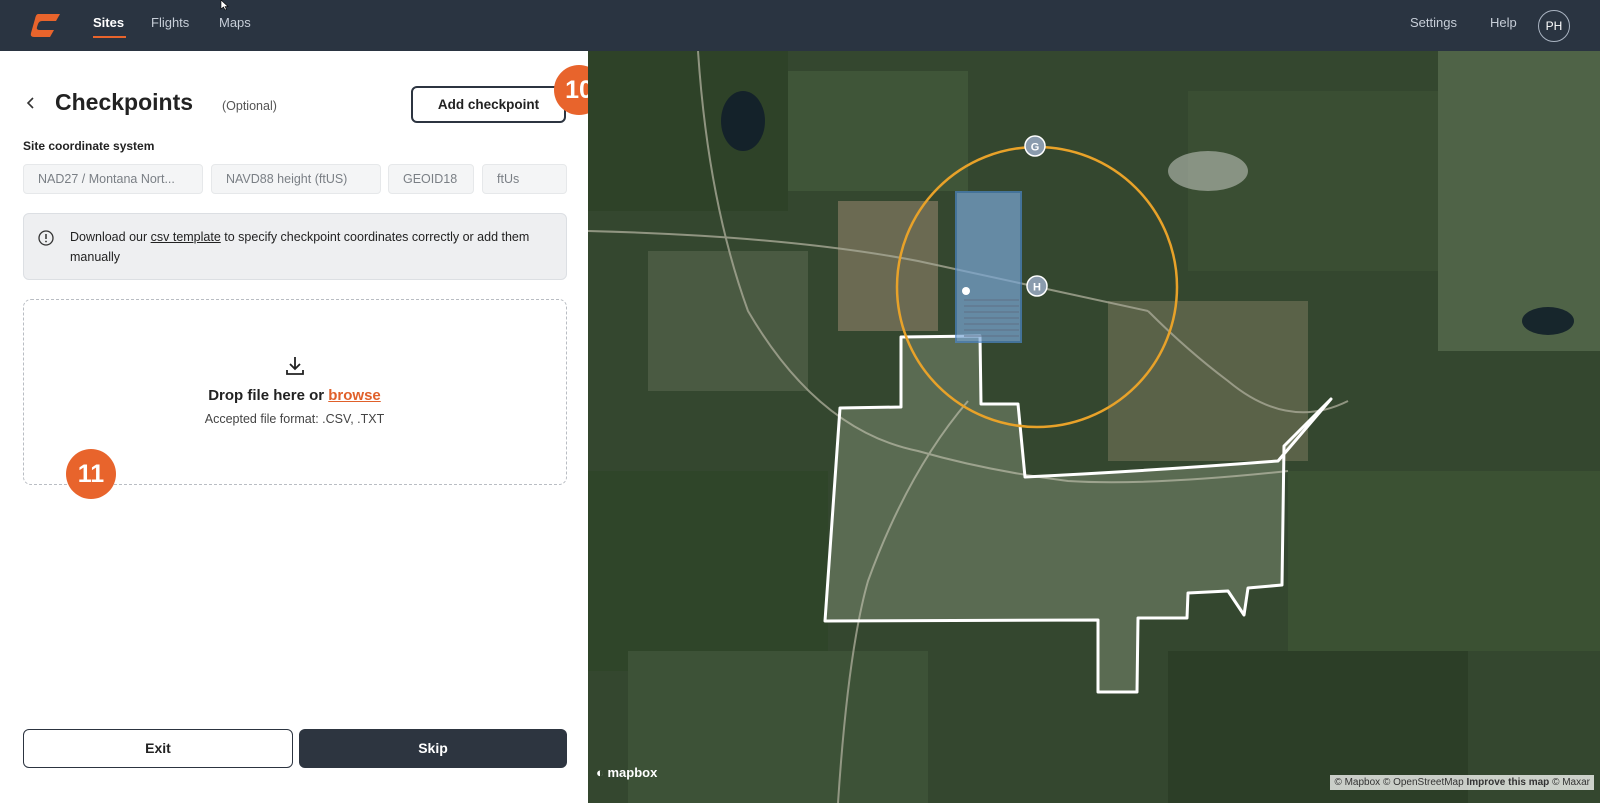 This screenshot has height=803, width=1600. Describe the element at coordinates (158, 748) in the screenshot. I see `exit-button: Exit` at that location.